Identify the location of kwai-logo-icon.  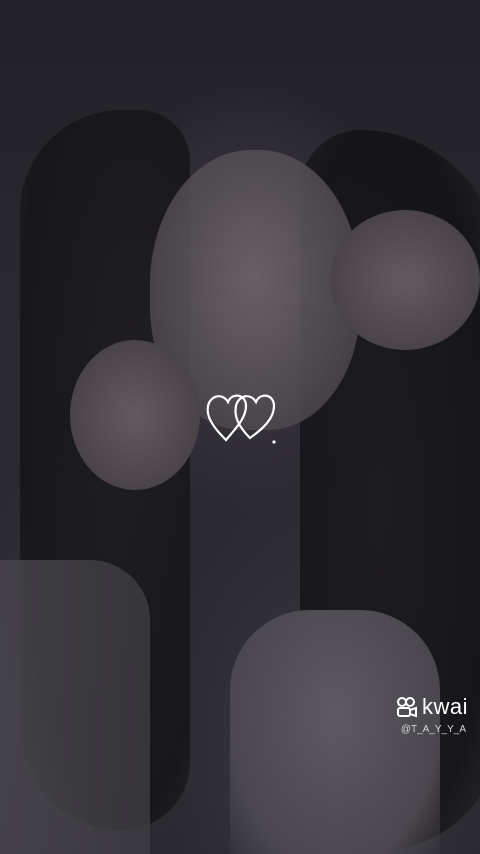
(406, 707).